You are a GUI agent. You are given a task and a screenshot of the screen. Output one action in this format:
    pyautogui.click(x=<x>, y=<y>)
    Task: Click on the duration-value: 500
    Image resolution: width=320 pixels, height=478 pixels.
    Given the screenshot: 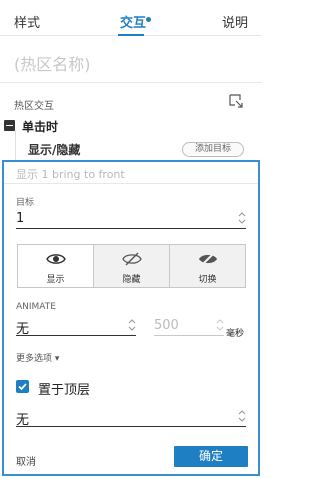 What is the action you would take?
    pyautogui.click(x=166, y=325)
    